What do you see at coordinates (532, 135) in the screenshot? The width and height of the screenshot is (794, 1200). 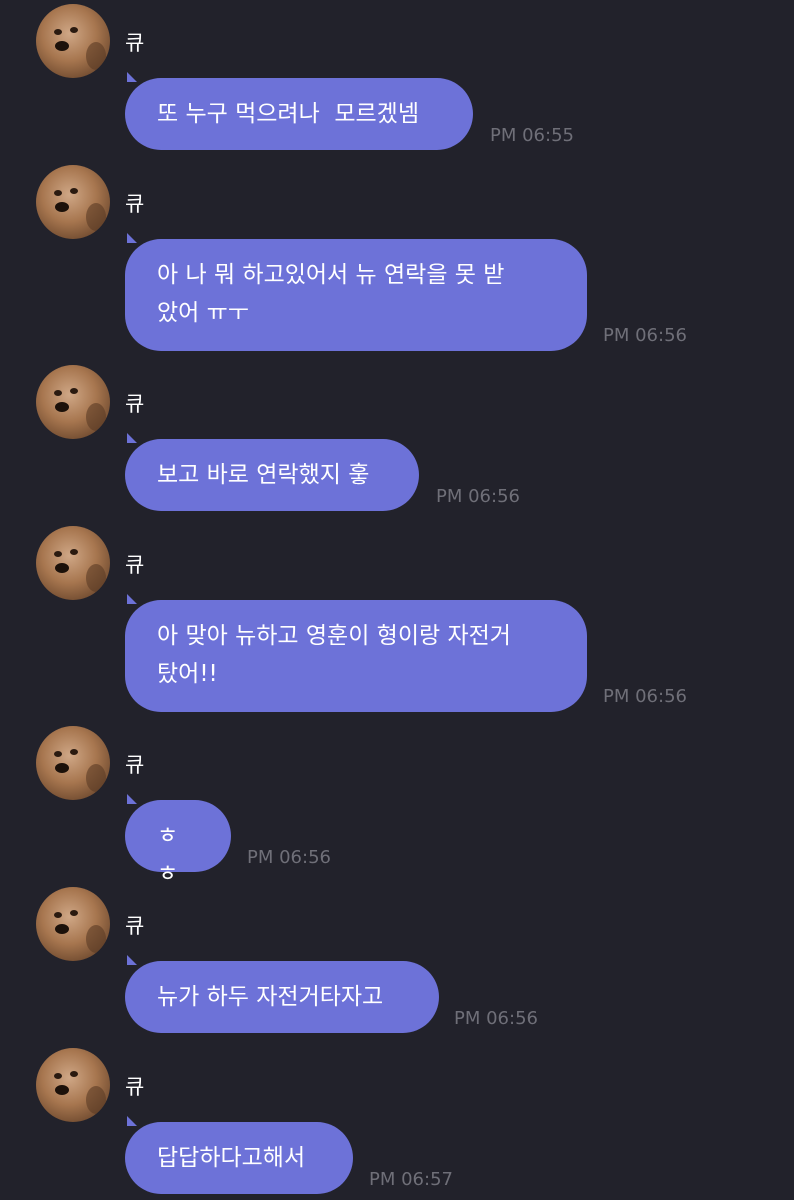 I see `message-time: PM 06:55` at bounding box center [532, 135].